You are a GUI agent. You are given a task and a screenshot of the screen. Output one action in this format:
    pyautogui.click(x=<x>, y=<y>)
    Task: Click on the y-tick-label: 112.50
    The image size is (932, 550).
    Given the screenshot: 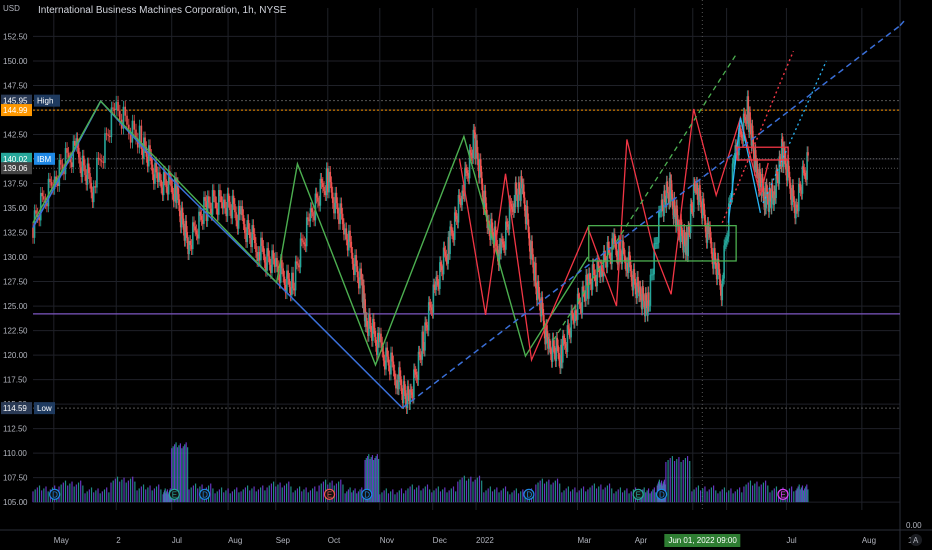 What is the action you would take?
    pyautogui.click(x=15, y=429)
    